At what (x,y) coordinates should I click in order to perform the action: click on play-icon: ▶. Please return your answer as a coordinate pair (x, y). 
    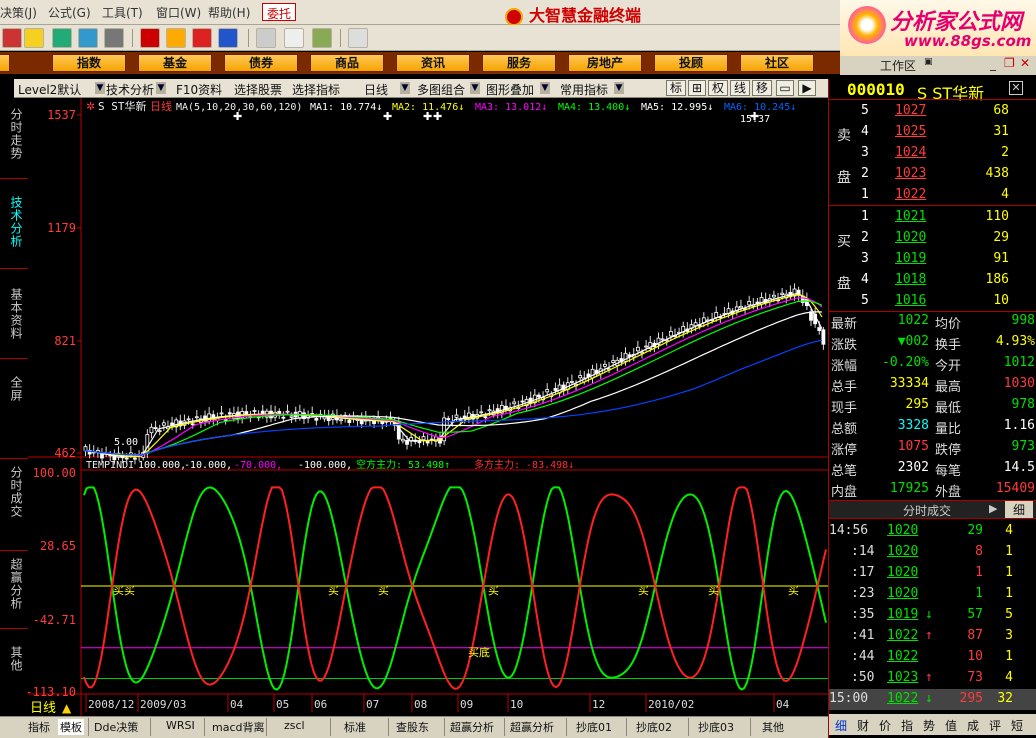
    Looking at the image, I should click on (807, 88).